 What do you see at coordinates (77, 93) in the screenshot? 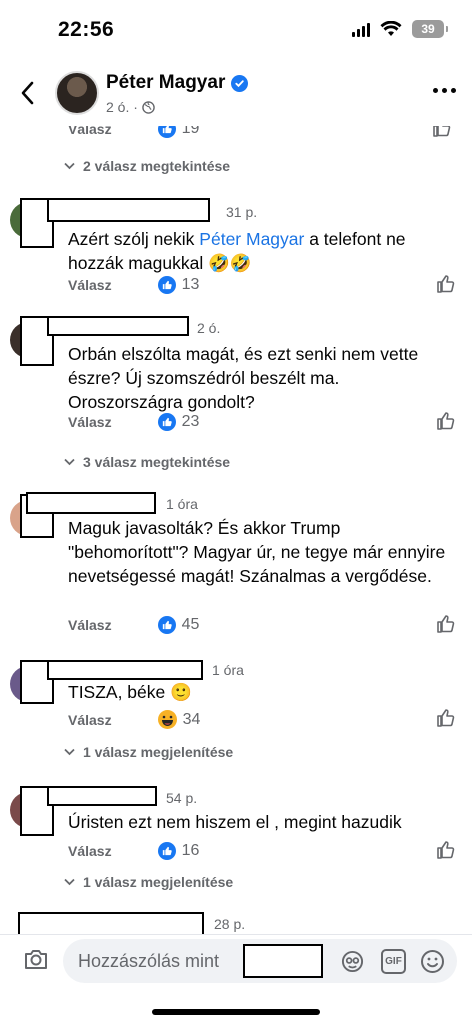
I see `page-avatar` at bounding box center [77, 93].